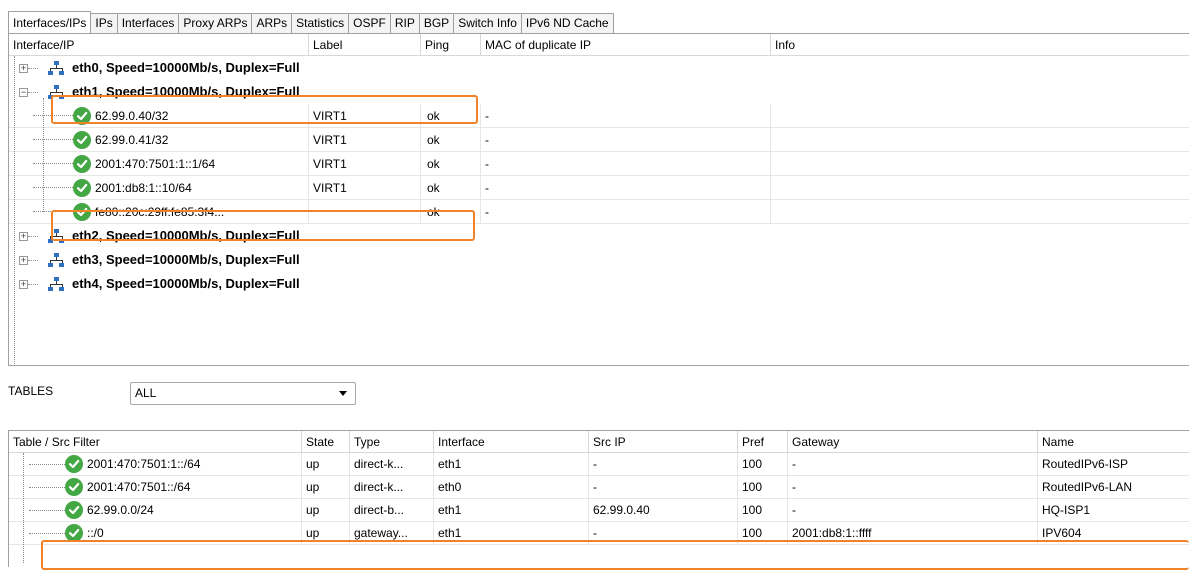 The width and height of the screenshot is (1189, 570). I want to click on tables-label: TABLES, so click(31, 391).